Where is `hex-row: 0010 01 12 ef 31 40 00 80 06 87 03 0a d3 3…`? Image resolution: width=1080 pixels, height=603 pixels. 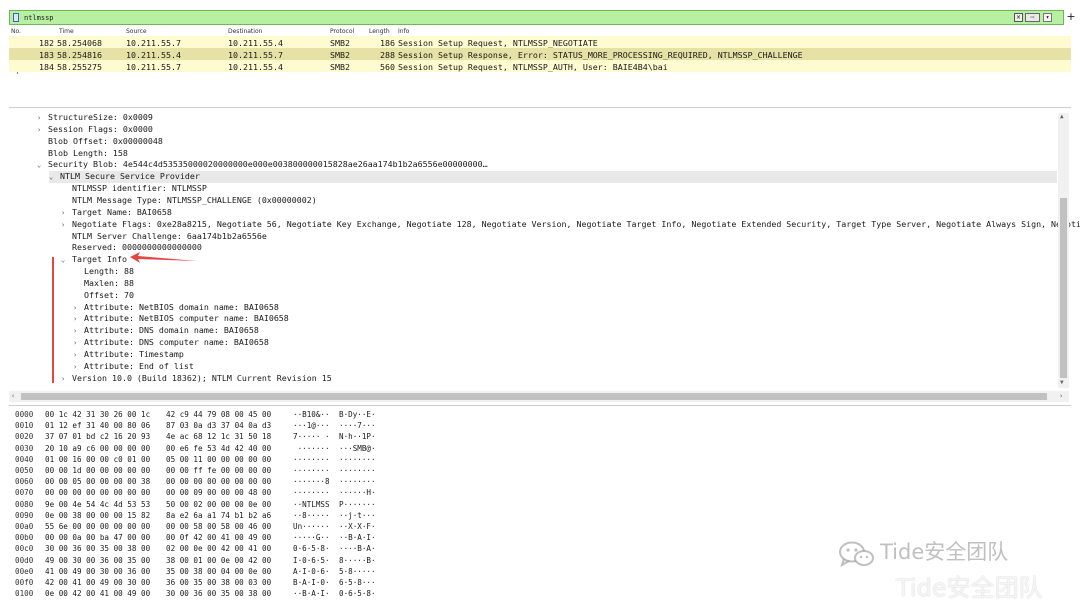 hex-row: 0010 01 12 ef 31 40 00 80 06 87 03 0a d3 3… is located at coordinates (259, 426).